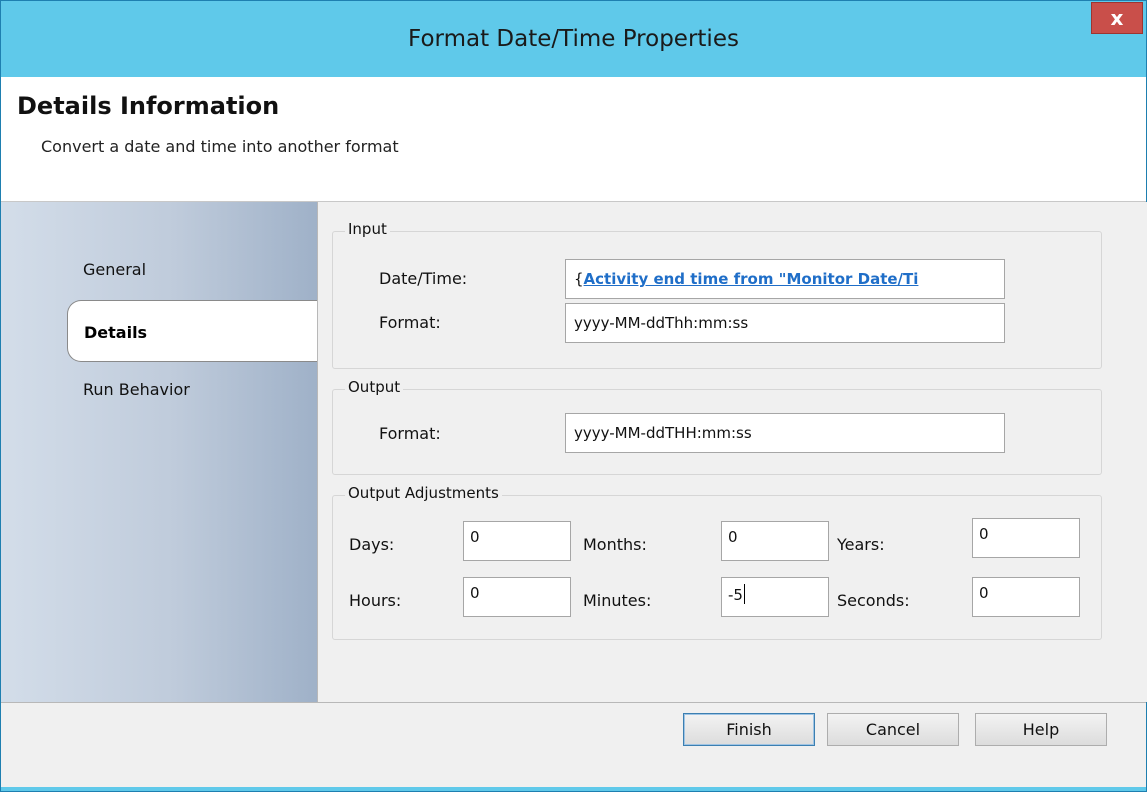  Describe the element at coordinates (749, 729) in the screenshot. I see `finish-button: Finish` at that location.